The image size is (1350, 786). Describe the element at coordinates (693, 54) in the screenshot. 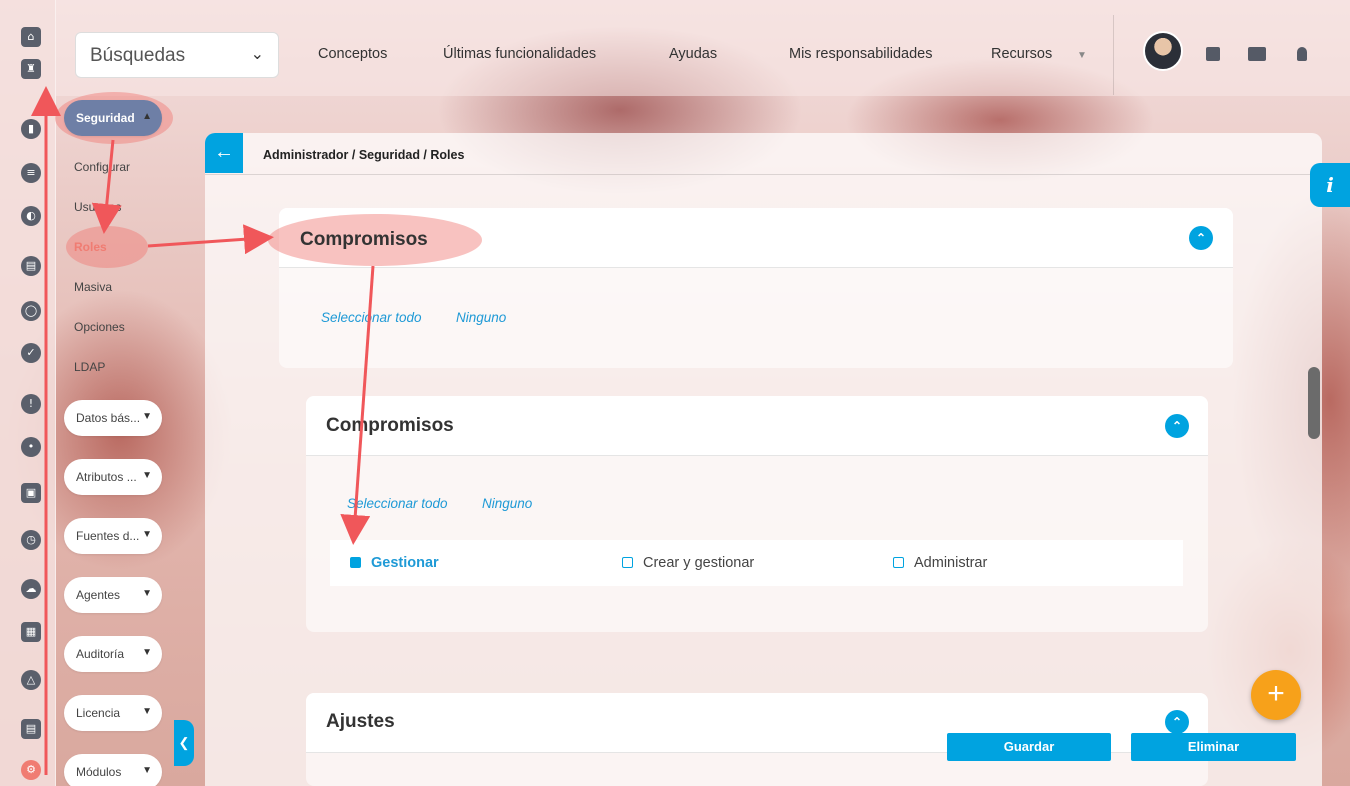

I see `nav-ayudas: Ayudas` at that location.